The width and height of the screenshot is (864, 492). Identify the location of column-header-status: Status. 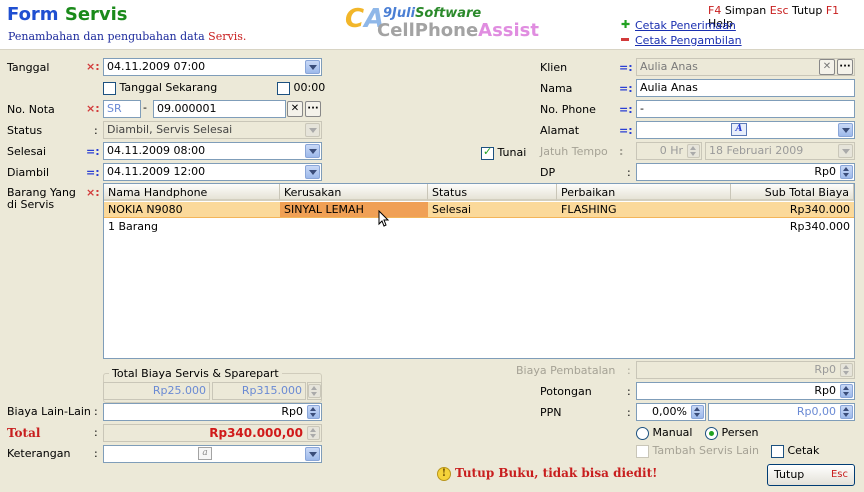
(492, 192).